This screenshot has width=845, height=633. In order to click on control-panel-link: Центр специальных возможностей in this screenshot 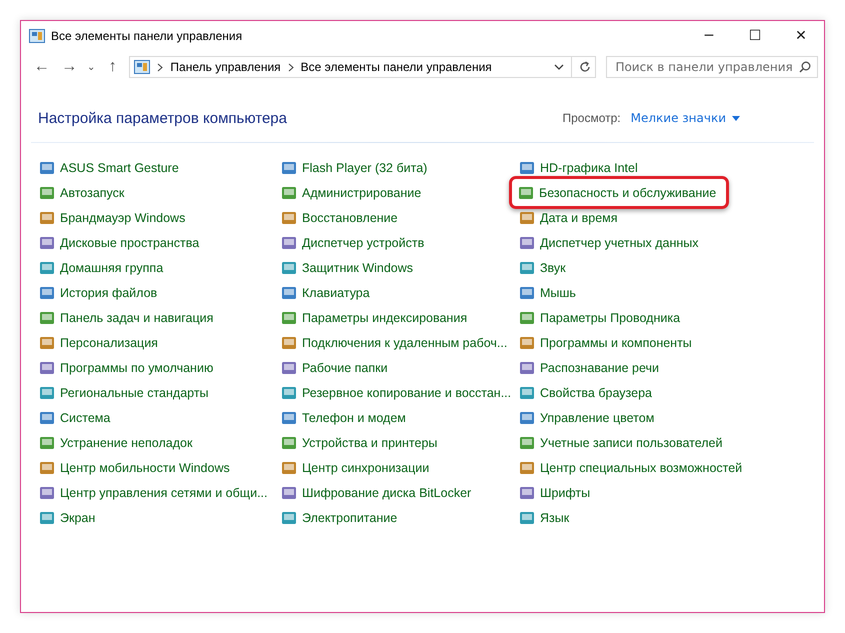, I will do `click(630, 467)`.